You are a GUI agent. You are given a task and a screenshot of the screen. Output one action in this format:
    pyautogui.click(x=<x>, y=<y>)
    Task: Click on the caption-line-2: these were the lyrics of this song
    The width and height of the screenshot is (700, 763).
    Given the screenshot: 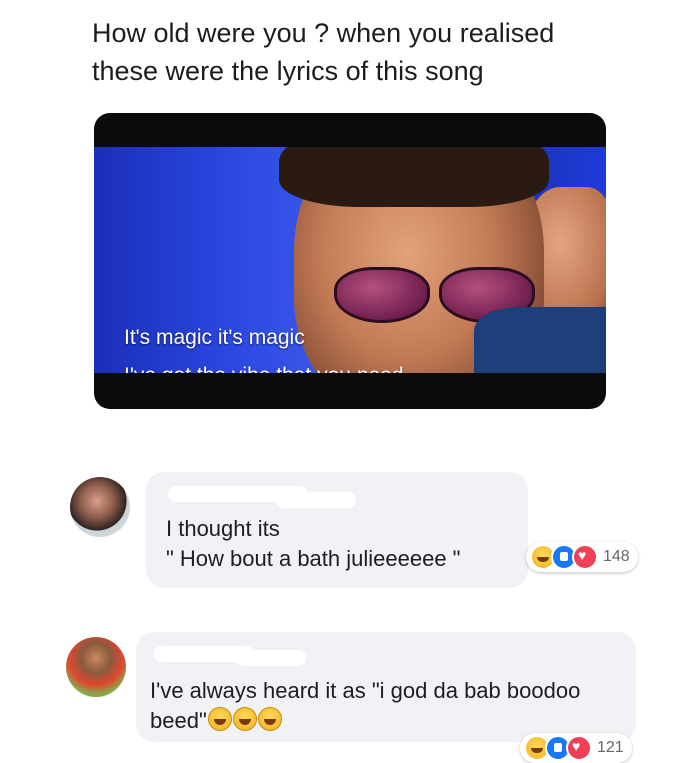 What is the action you would take?
    pyautogui.click(x=288, y=71)
    